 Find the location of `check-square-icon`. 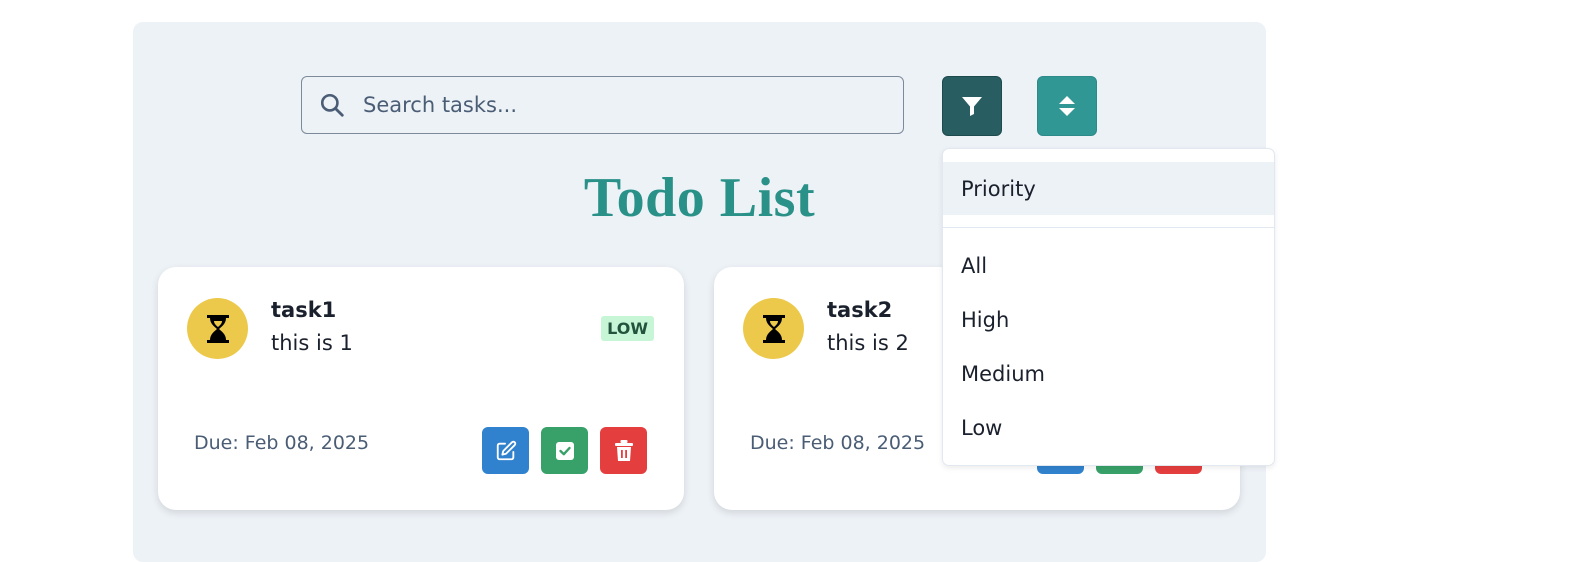

check-square-icon is located at coordinates (564, 450).